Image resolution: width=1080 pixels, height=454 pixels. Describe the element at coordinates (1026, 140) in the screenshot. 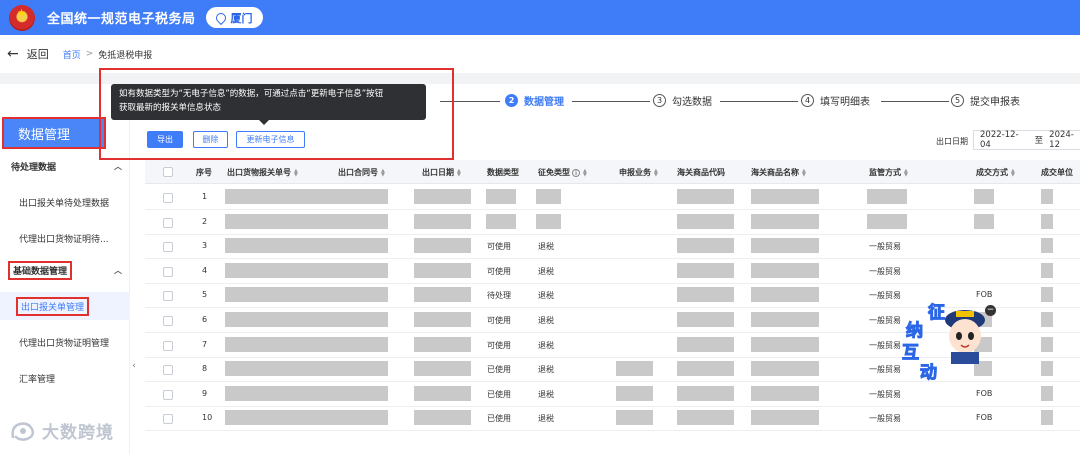

I see `export-date-range-picker: 2022-12-04 至 2024-12` at that location.